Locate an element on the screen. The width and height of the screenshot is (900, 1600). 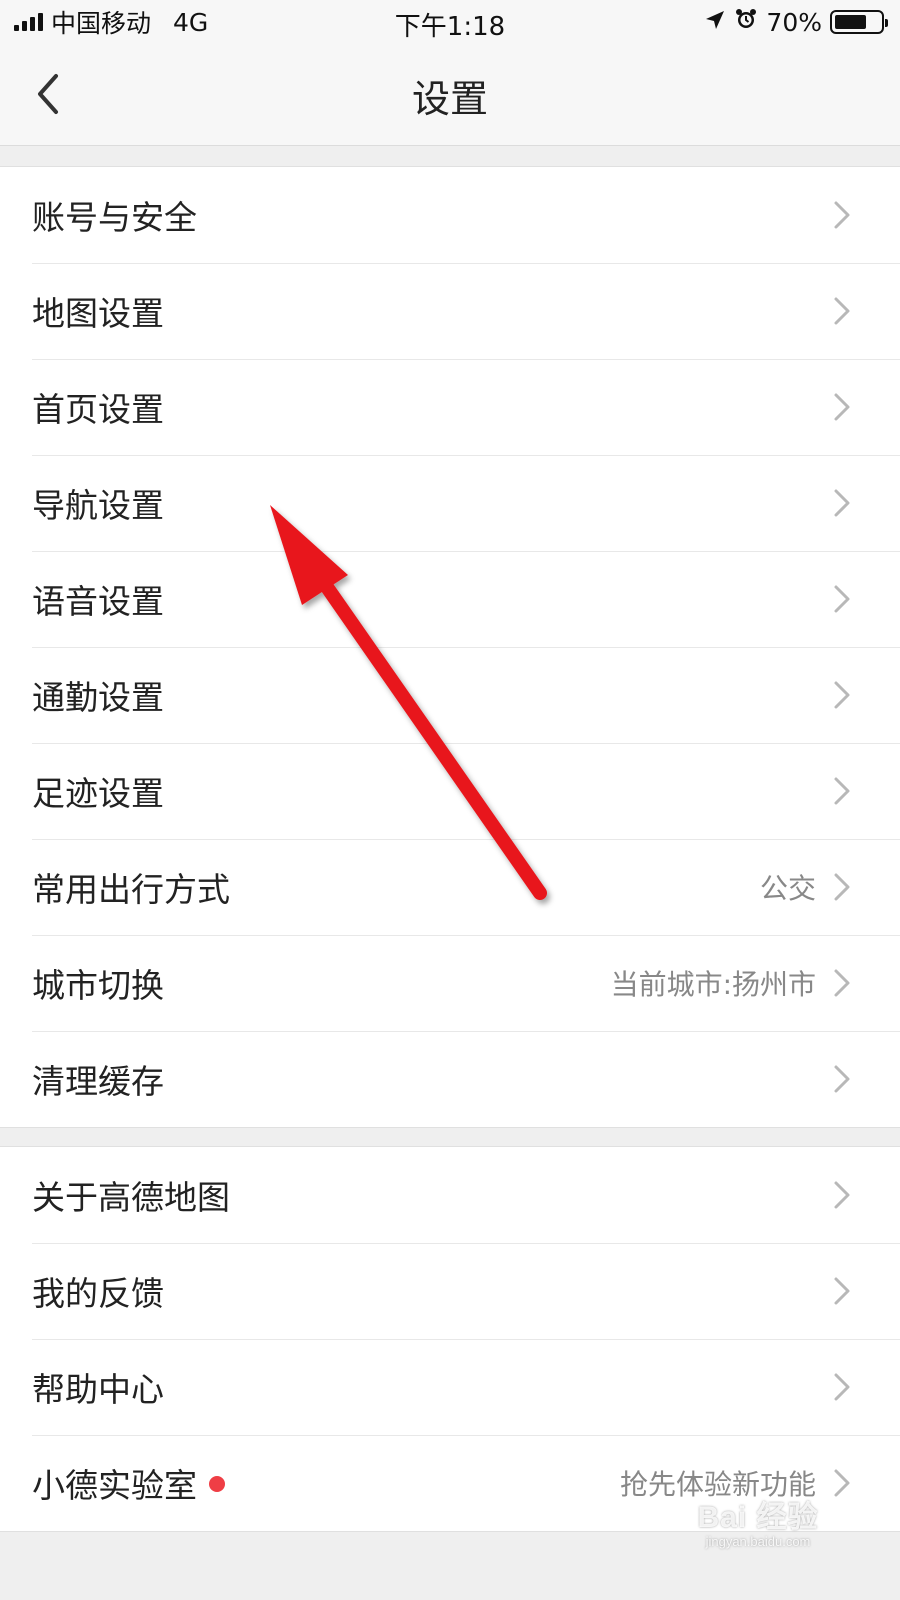
settings-item-label: 首页设置 is located at coordinates (98, 409).